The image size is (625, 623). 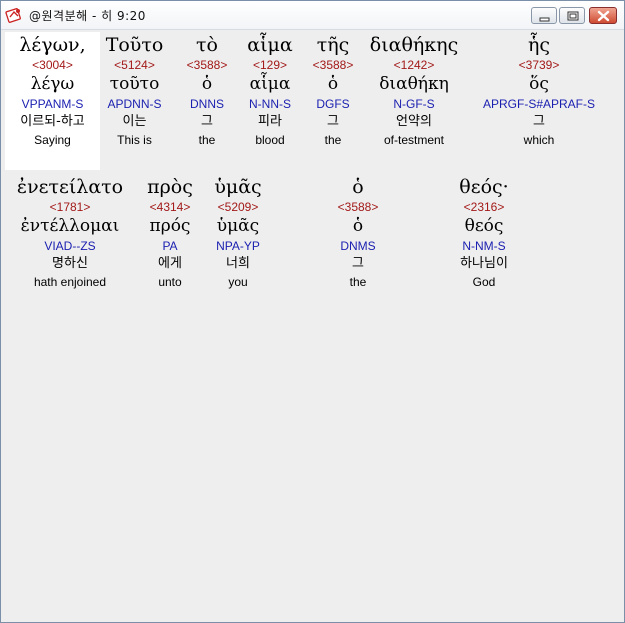 What do you see at coordinates (544, 15) in the screenshot?
I see `minimize-button` at bounding box center [544, 15].